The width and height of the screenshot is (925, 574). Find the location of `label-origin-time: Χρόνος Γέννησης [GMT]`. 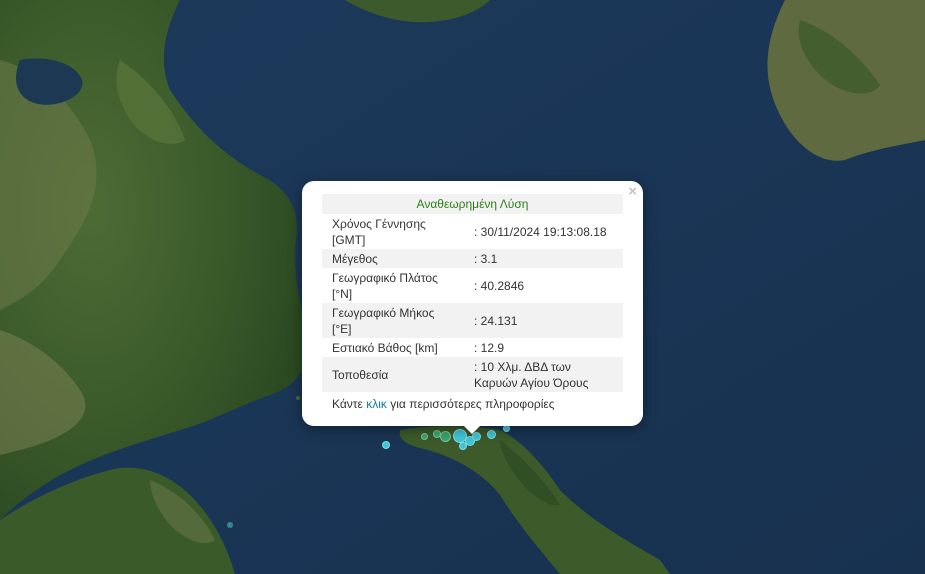

label-origin-time: Χρόνος Γέννησης [GMT] is located at coordinates (379, 231).